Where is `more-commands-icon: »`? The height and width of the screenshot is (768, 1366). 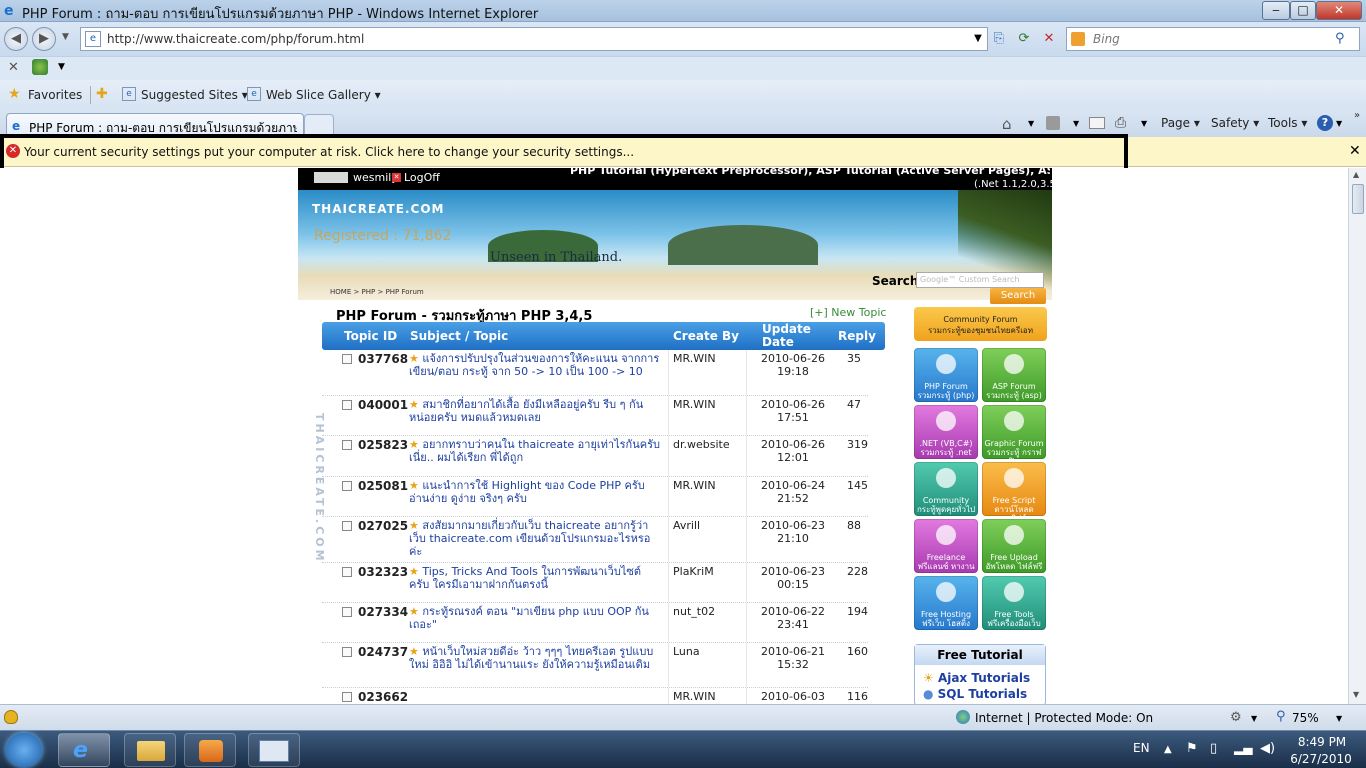 more-commands-icon: » is located at coordinates (1357, 115).